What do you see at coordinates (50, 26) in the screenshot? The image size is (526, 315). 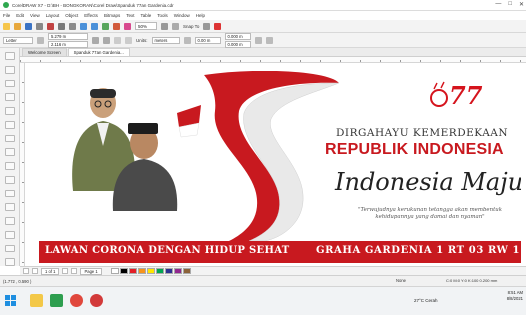 I see `cut-icon` at bounding box center [50, 26].